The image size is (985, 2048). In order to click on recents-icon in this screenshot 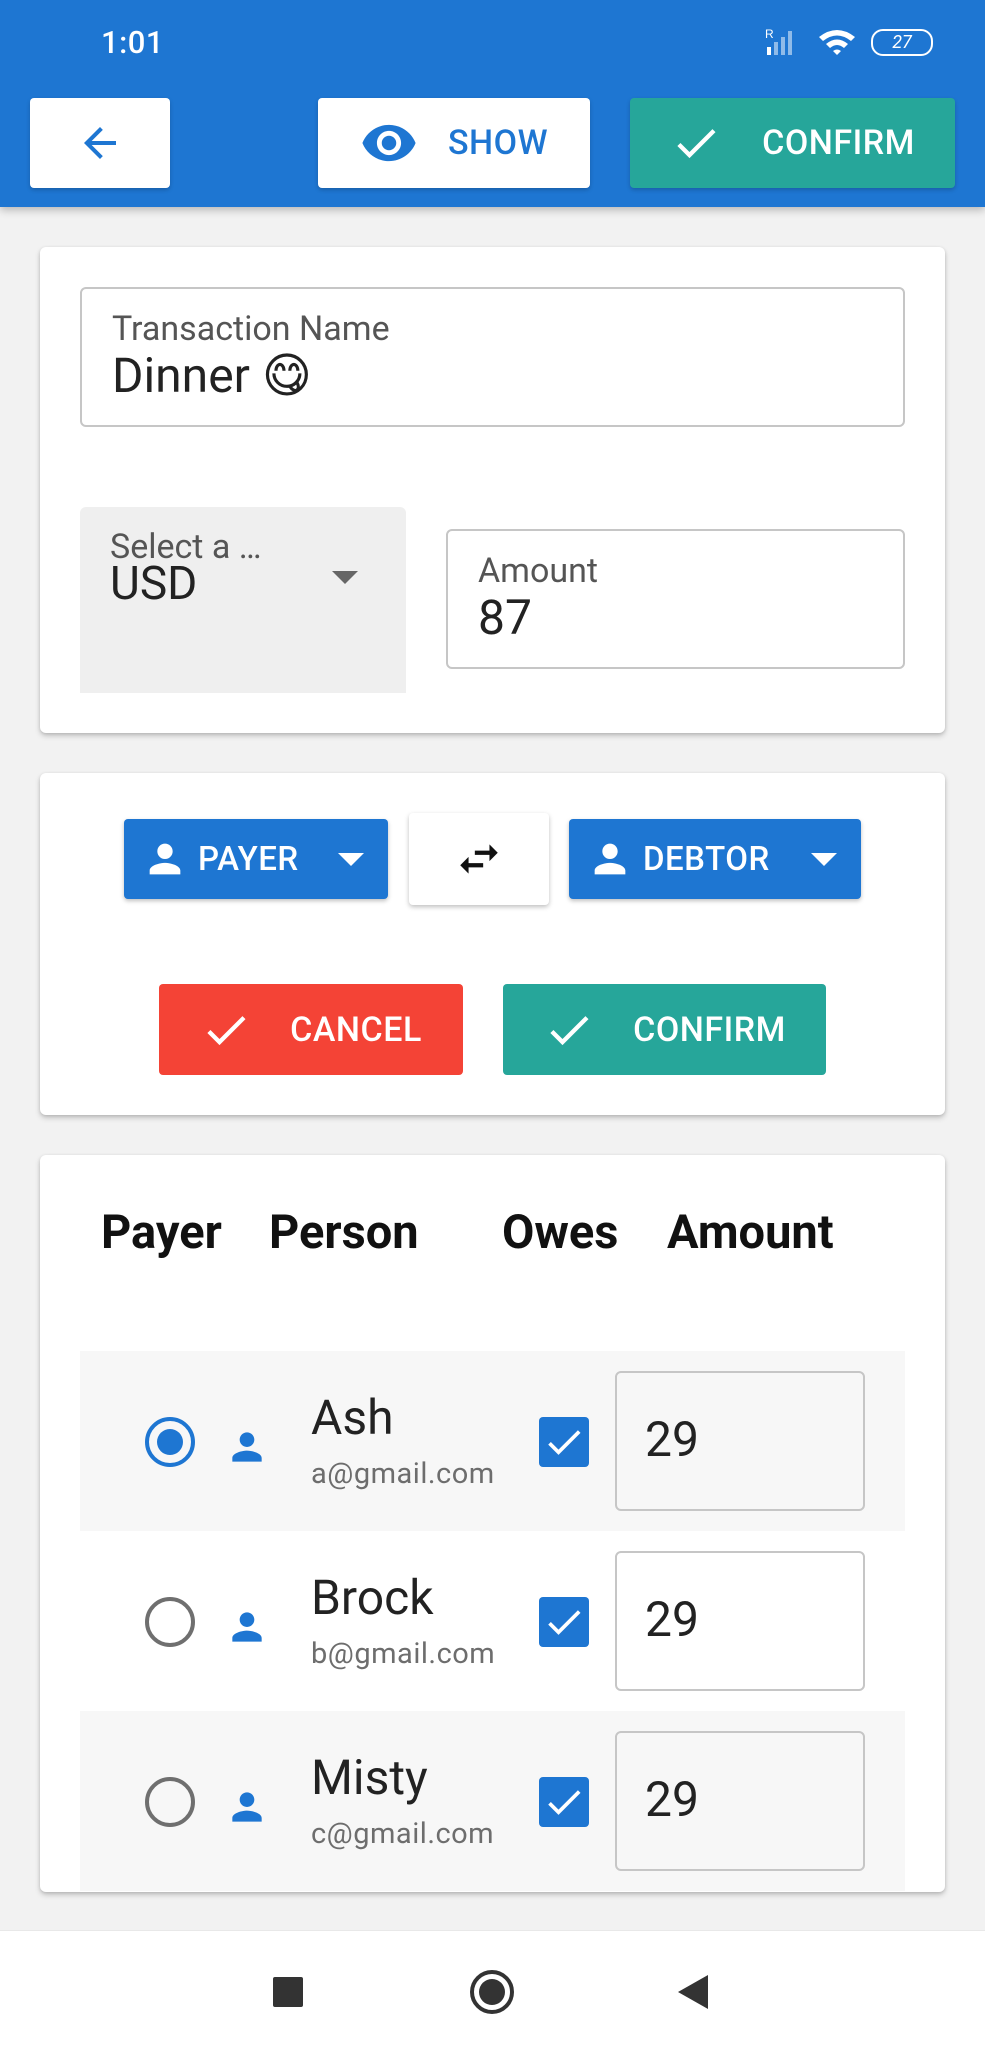, I will do `click(288, 1992)`.